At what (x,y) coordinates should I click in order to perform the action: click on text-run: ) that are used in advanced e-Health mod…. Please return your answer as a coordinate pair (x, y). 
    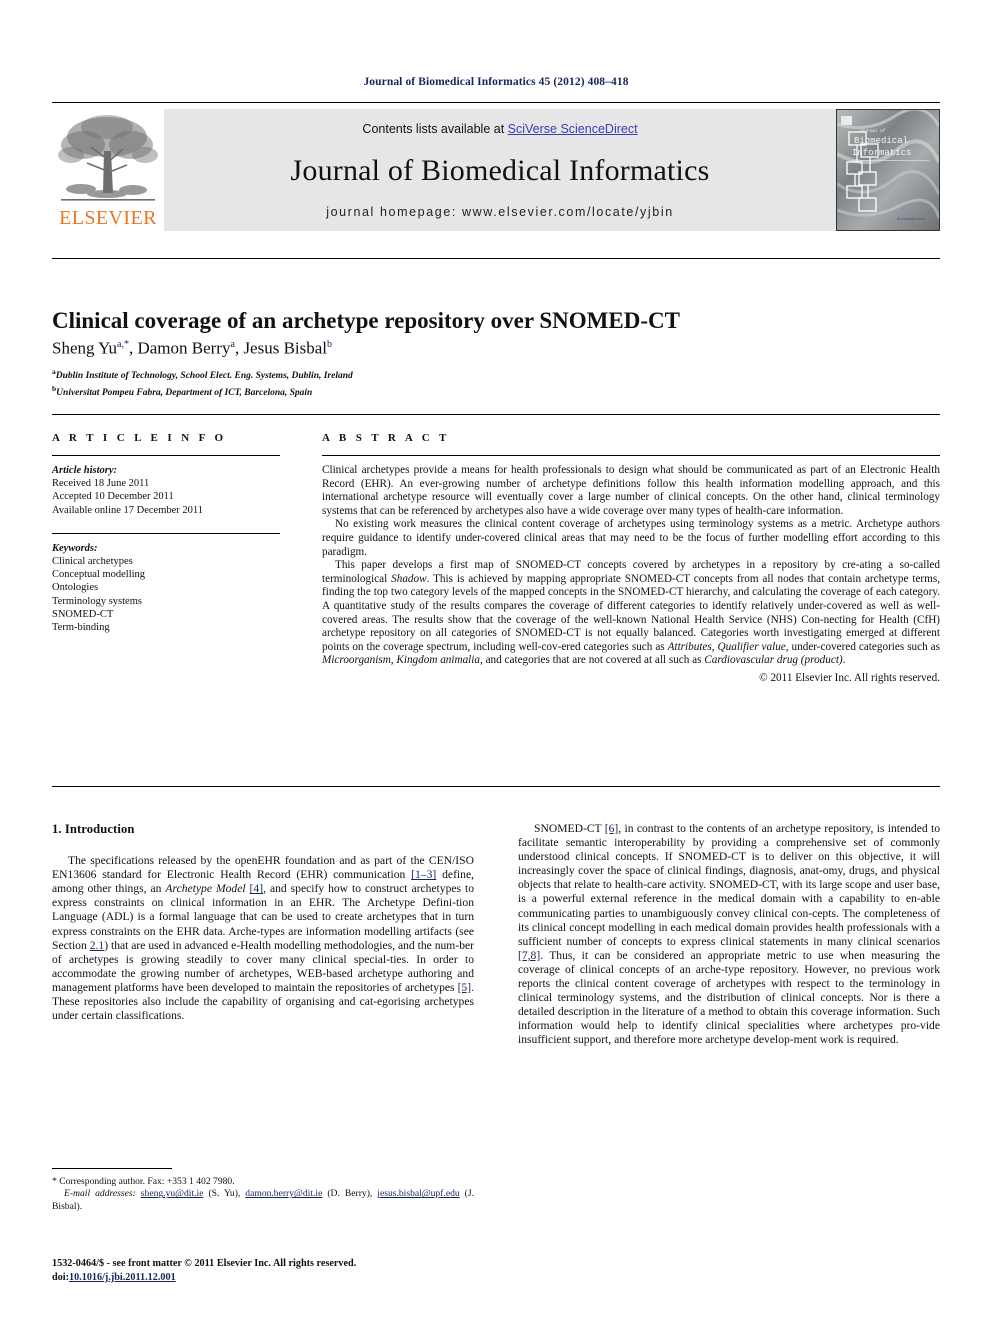
    Looking at the image, I should click on (263, 966).